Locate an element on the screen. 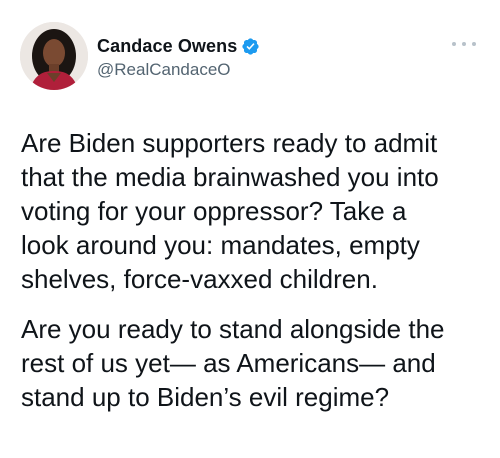 The width and height of the screenshot is (500, 458). avatar-image is located at coordinates (54, 56).